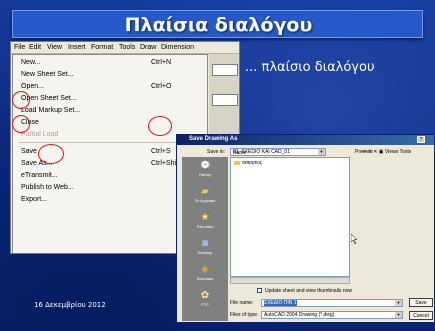 This screenshot has width=435, height=331. What do you see at coordinates (244, 315) in the screenshot?
I see `file-type-label: Files of type:` at bounding box center [244, 315].